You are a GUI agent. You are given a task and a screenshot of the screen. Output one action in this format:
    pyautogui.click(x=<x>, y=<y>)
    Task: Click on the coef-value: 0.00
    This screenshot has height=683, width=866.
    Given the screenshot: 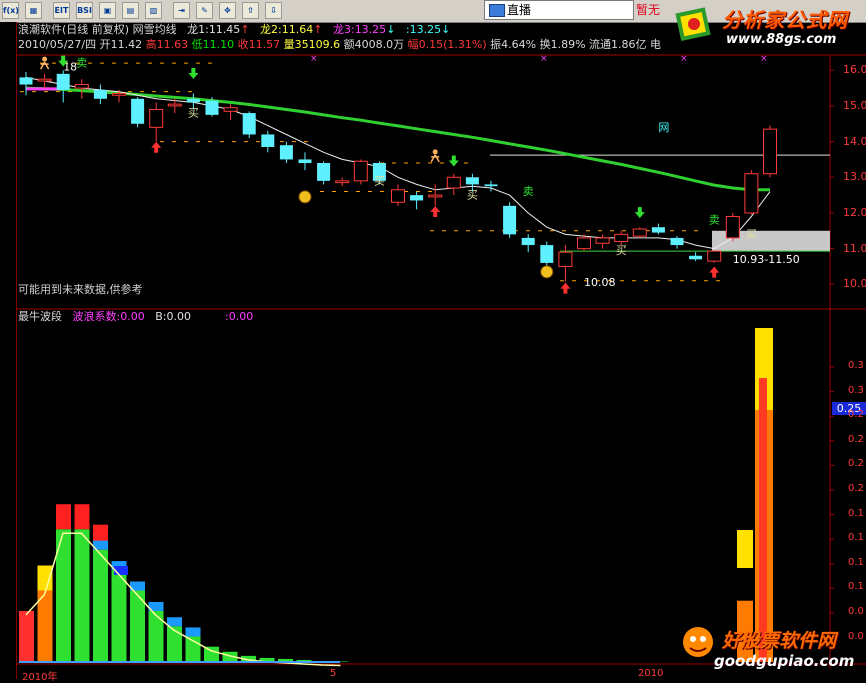 What is the action you would take?
    pyautogui.click(x=132, y=316)
    